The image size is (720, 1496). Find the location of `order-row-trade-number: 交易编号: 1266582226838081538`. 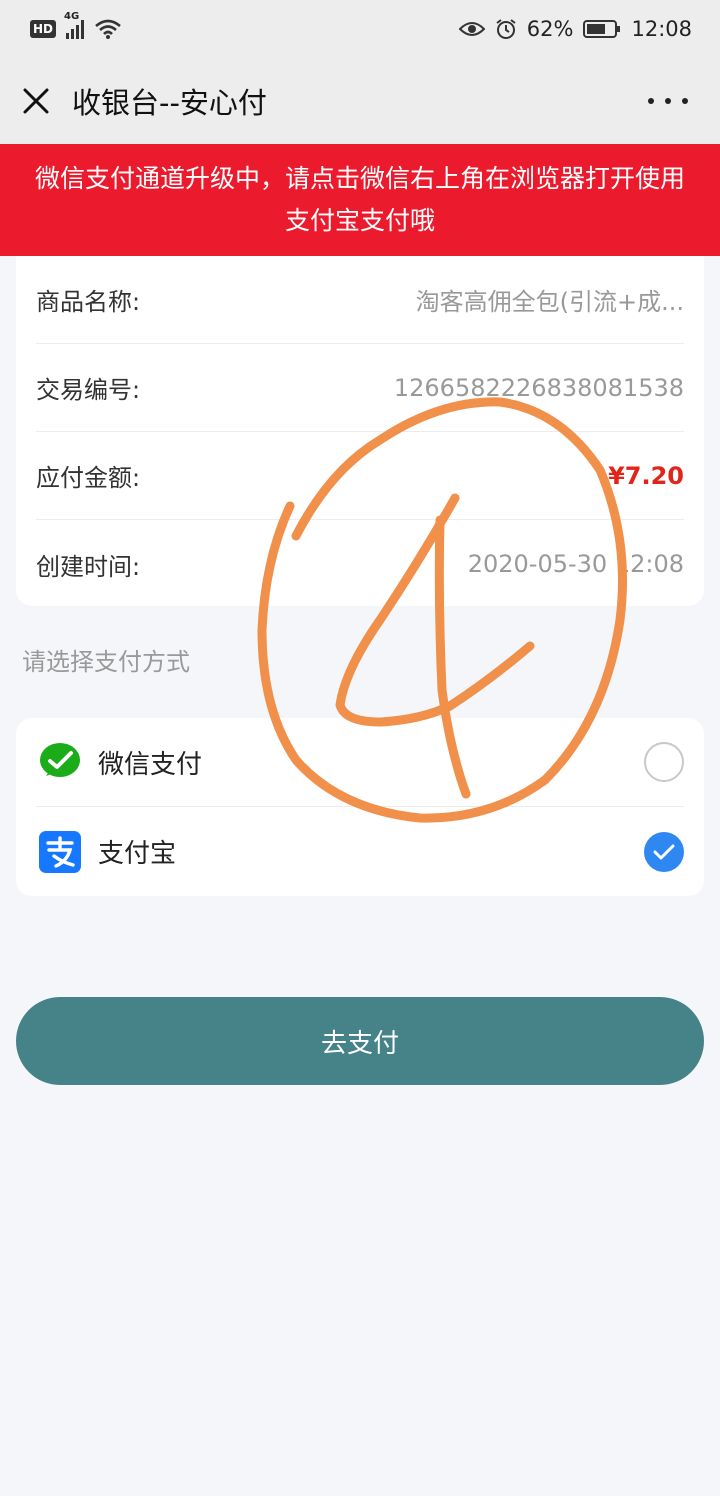

order-row-trade-number: 交易编号: 1266582226838081538 is located at coordinates (360, 388).